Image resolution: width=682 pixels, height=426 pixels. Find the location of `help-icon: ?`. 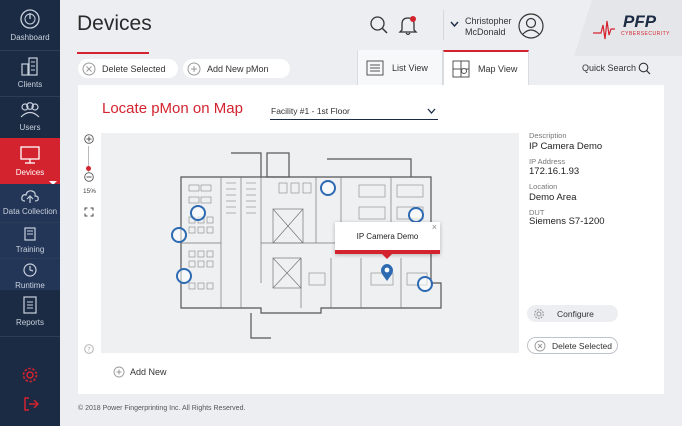

help-icon: ? is located at coordinates (89, 349).